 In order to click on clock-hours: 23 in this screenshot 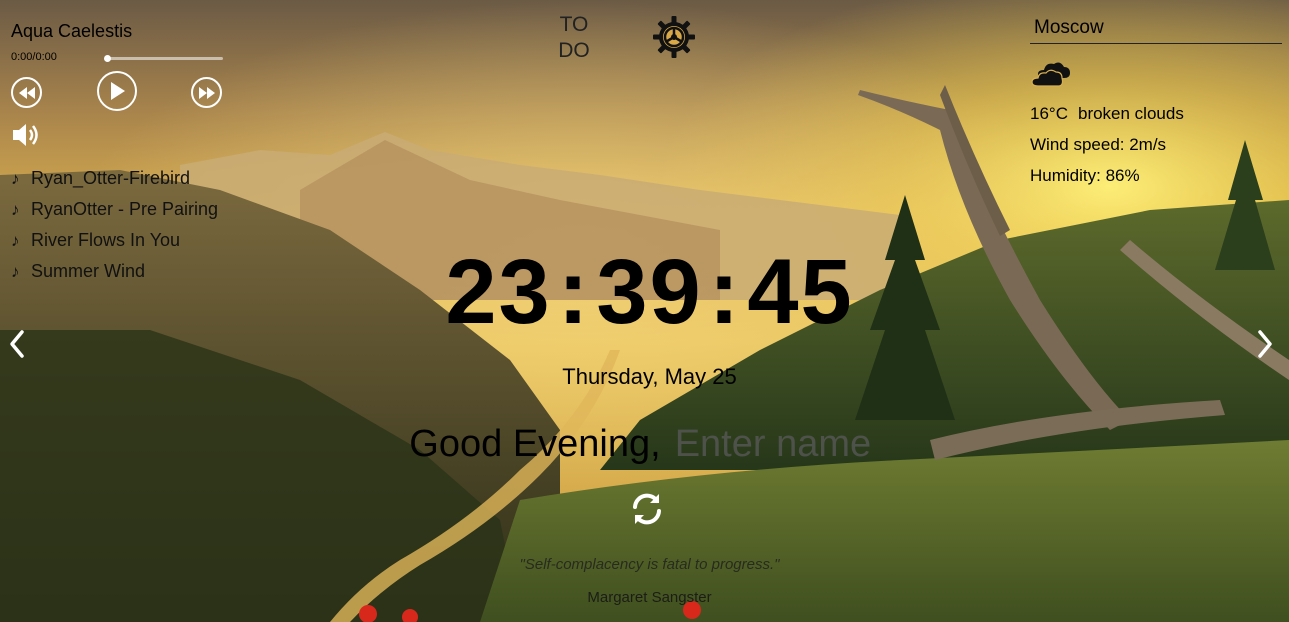, I will do `click(498, 292)`.